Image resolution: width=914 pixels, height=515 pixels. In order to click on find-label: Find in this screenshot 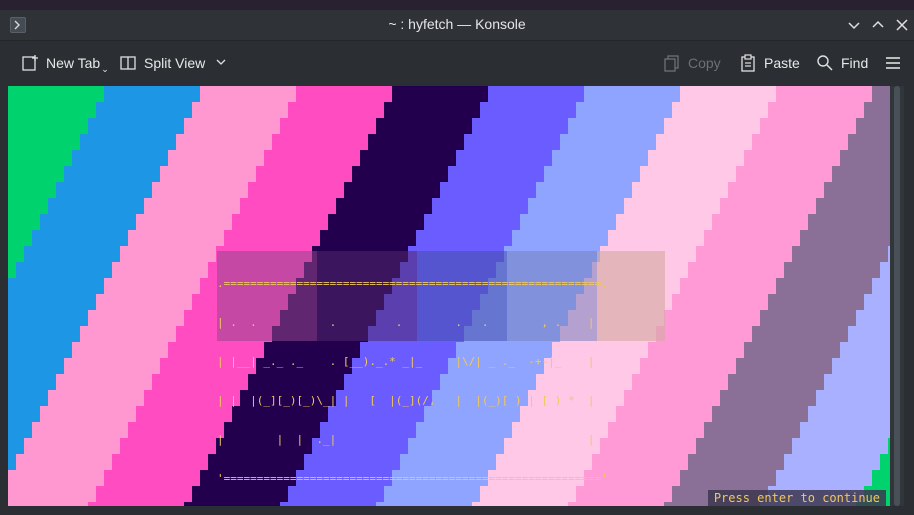, I will do `click(855, 63)`.